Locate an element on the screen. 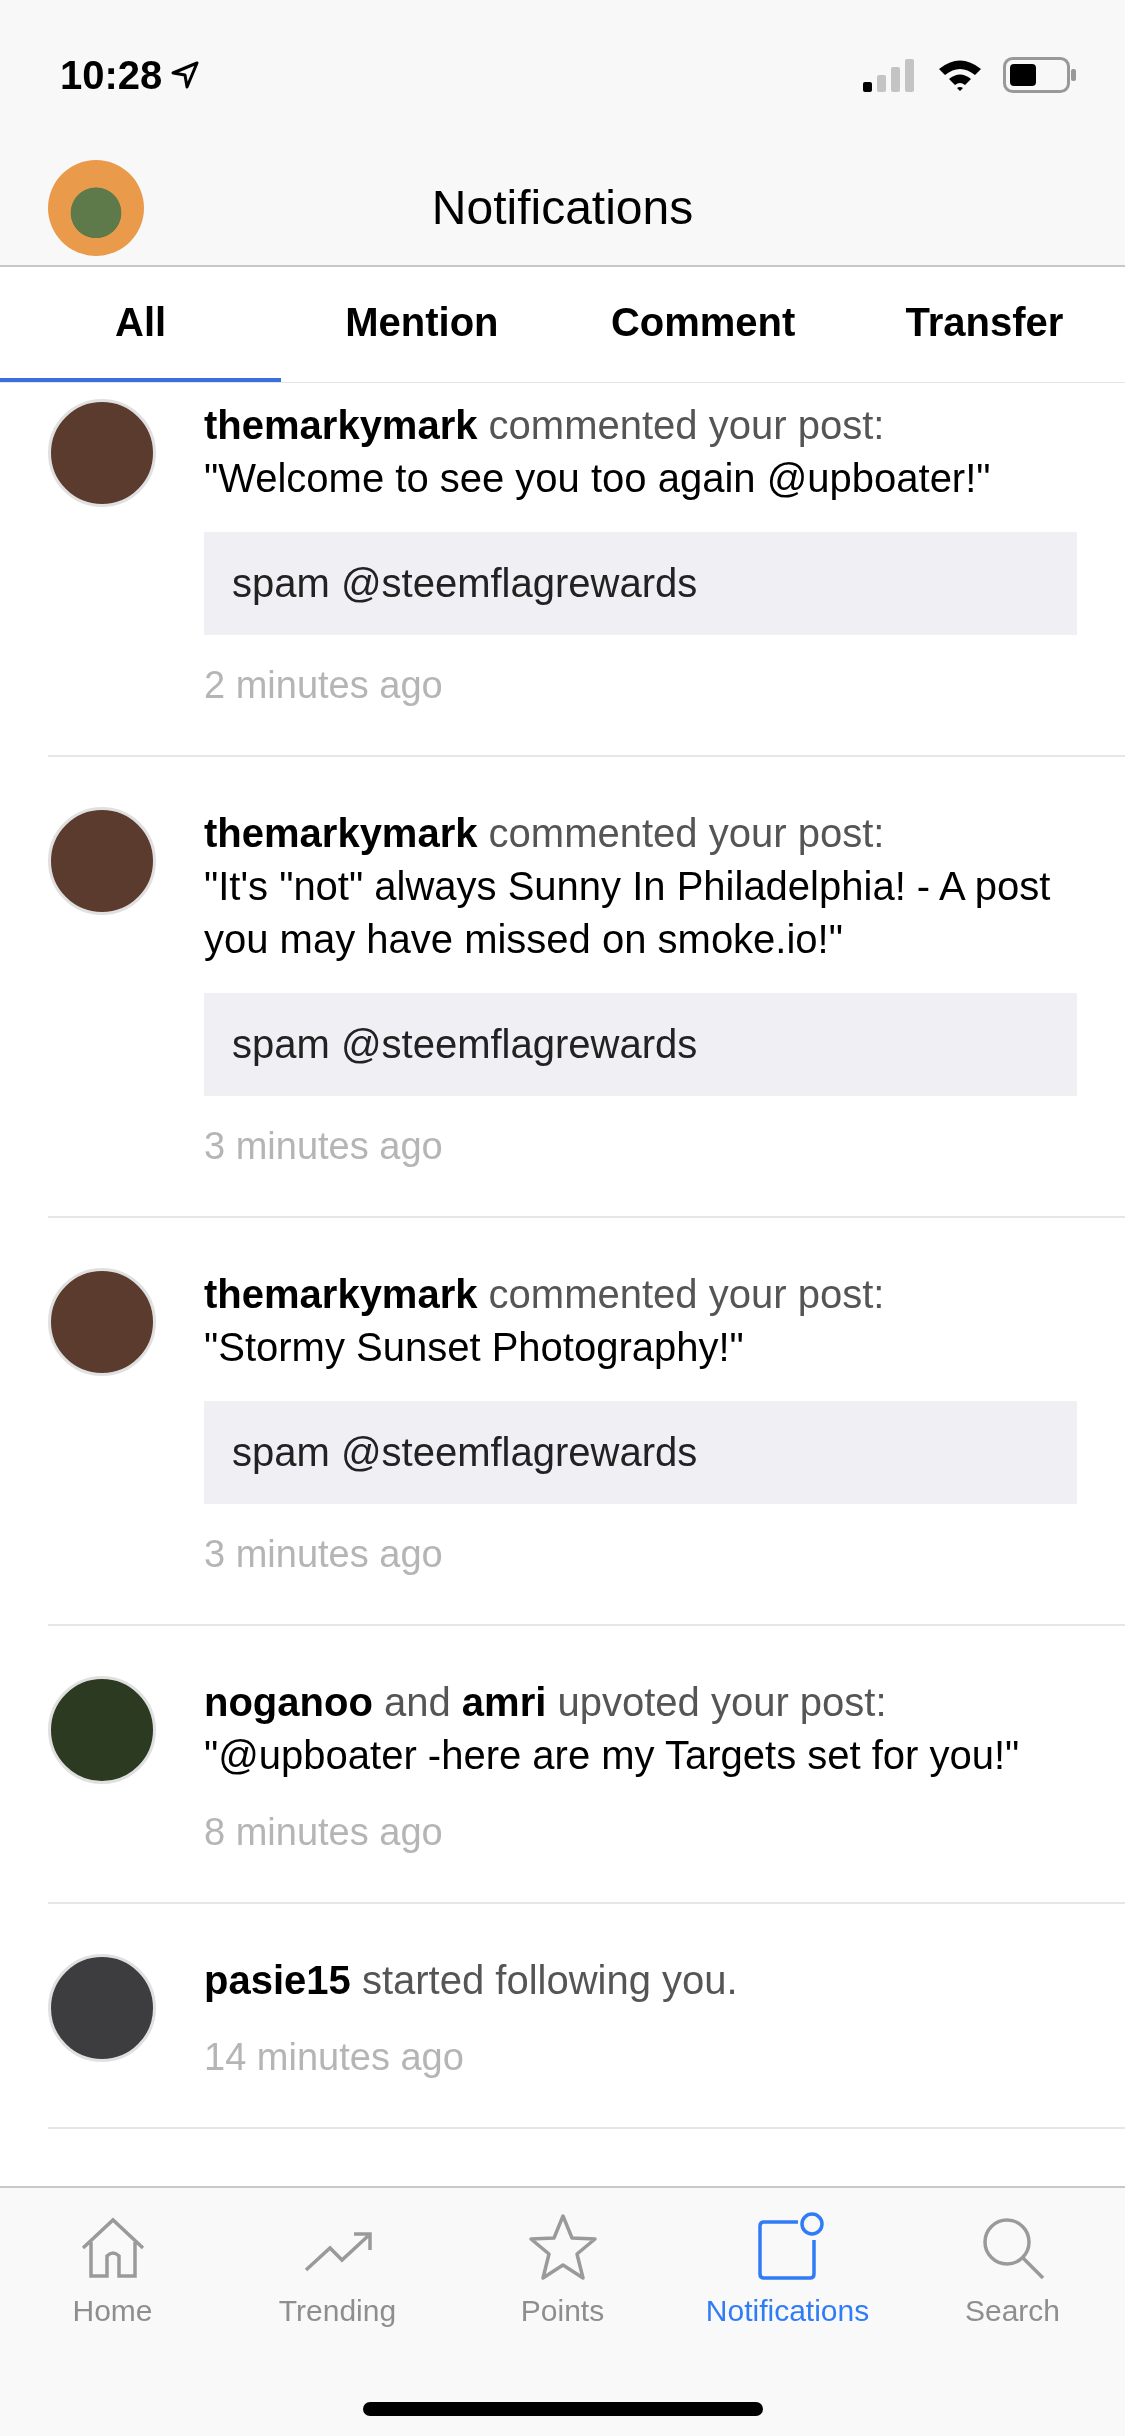 This screenshot has height=2436, width=1125. timestamp: 8 minutes ago is located at coordinates (324, 1832).